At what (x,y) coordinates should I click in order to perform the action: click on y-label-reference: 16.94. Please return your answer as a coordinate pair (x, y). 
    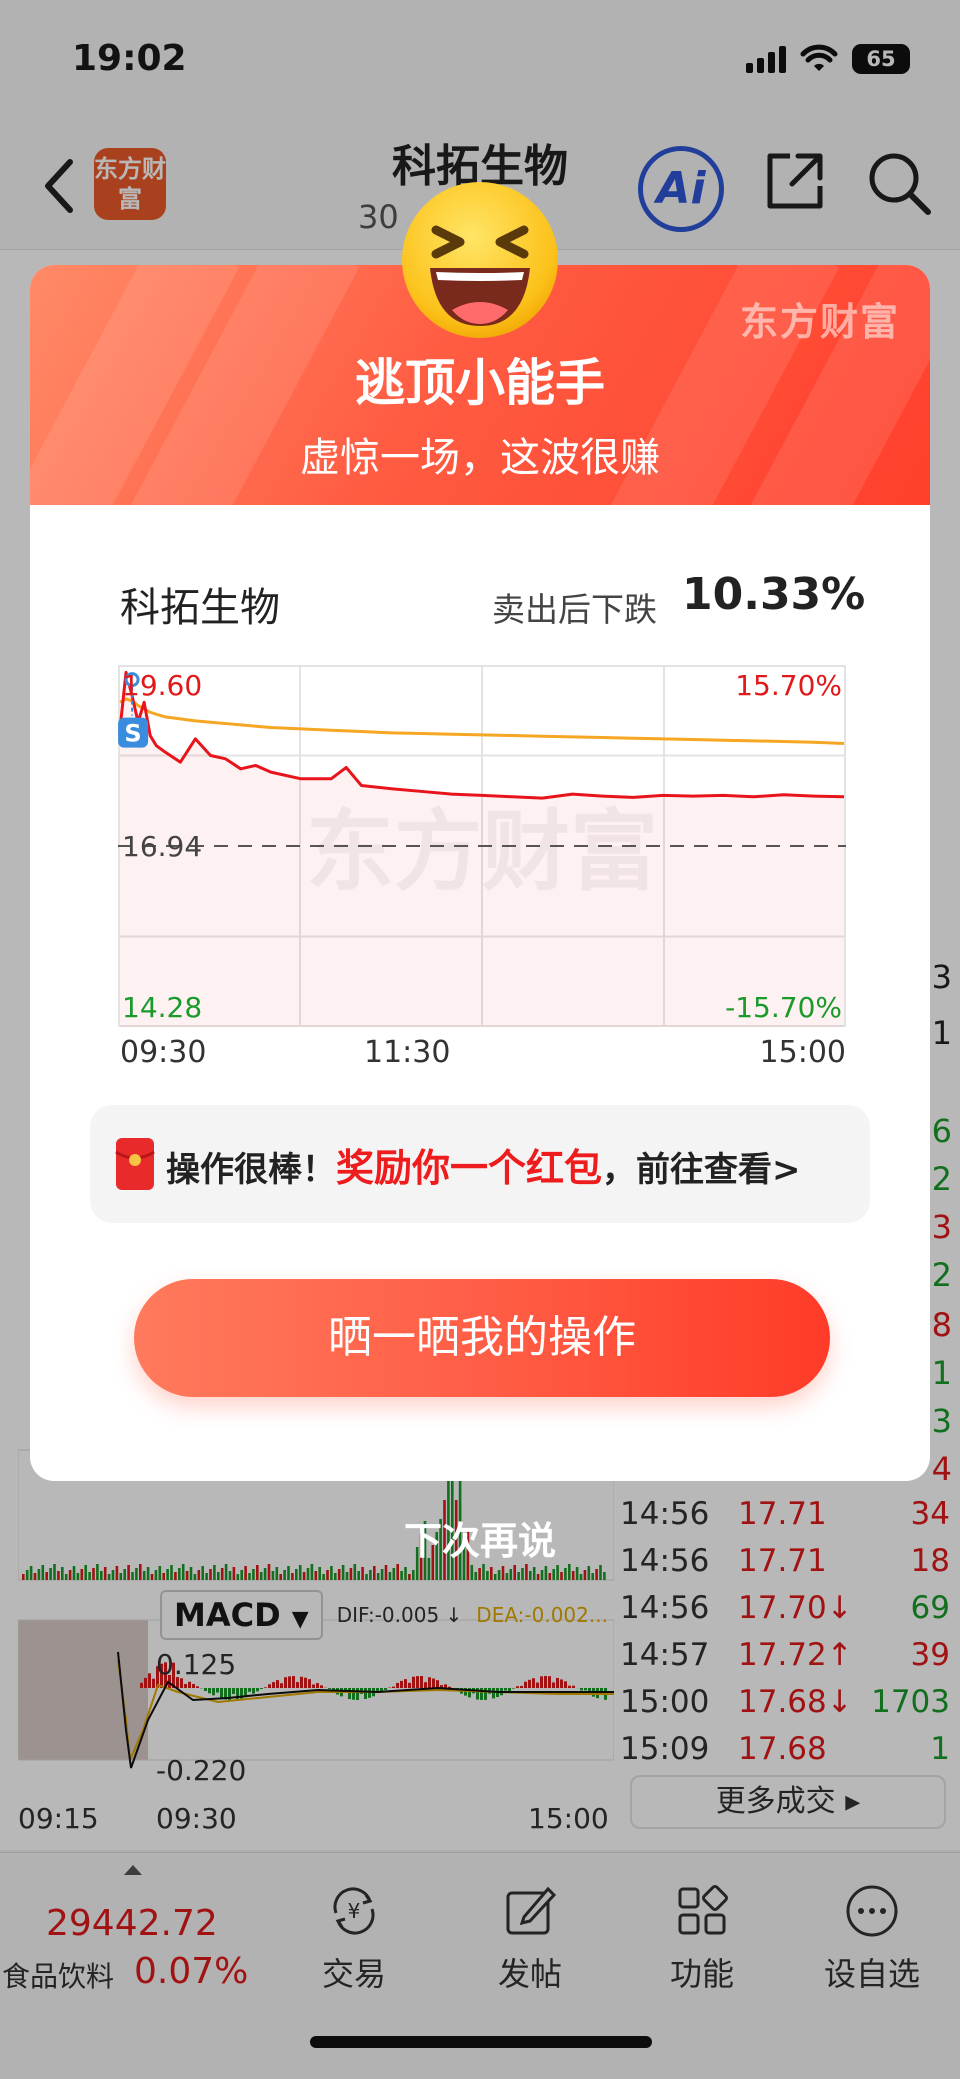
    Looking at the image, I should click on (162, 846).